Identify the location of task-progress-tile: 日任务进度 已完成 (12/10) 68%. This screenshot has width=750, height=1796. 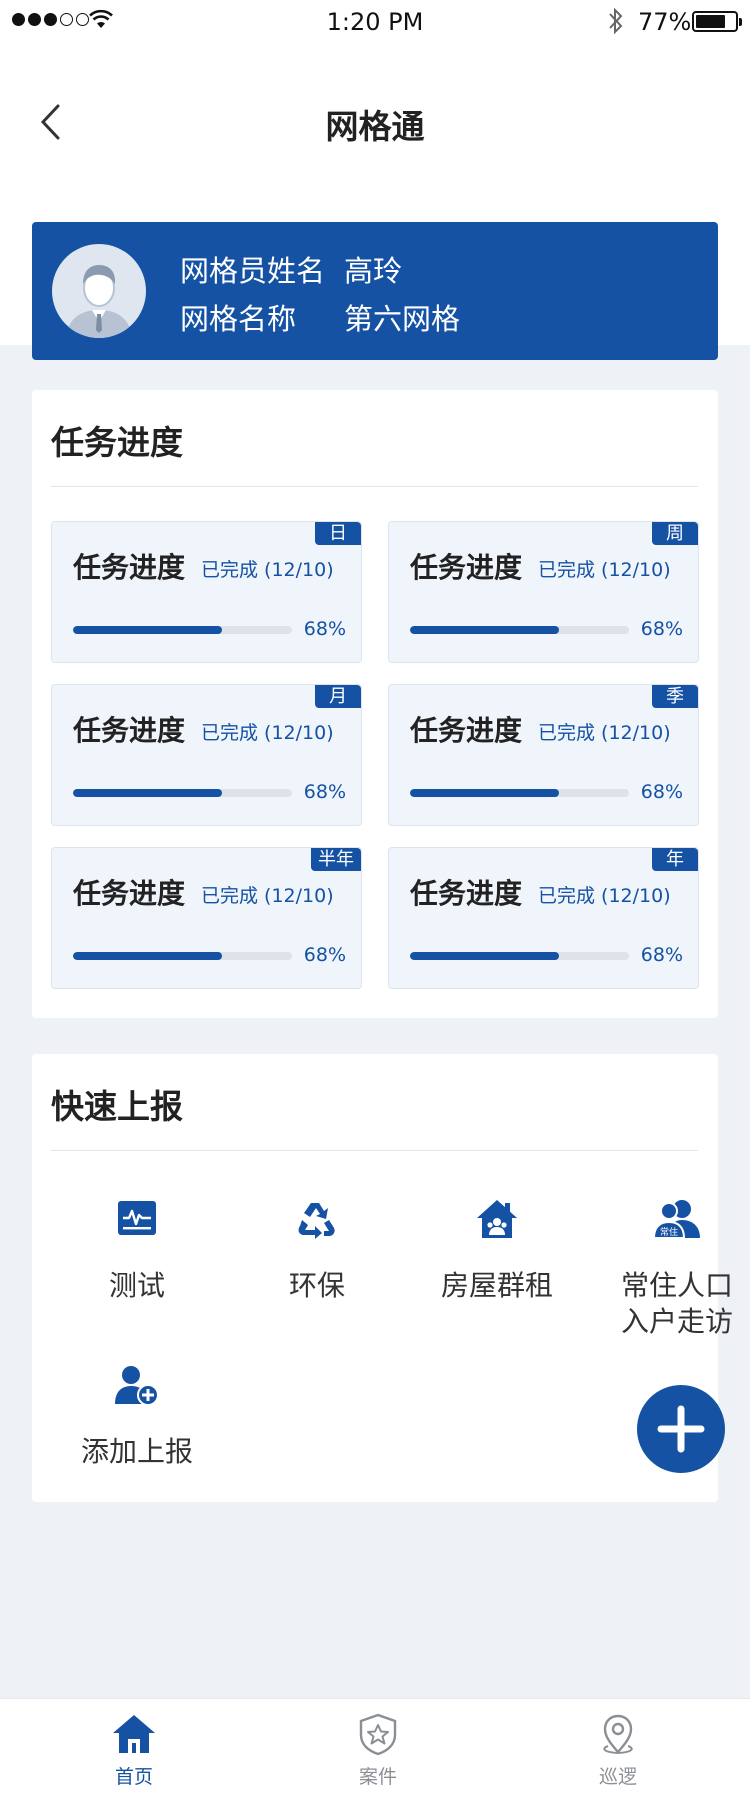
(206, 592).